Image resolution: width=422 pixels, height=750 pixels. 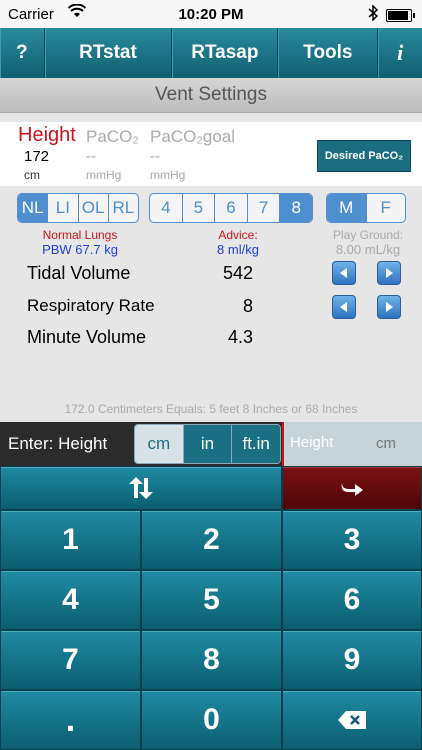 What do you see at coordinates (352, 600) in the screenshot?
I see `key-6: 6` at bounding box center [352, 600].